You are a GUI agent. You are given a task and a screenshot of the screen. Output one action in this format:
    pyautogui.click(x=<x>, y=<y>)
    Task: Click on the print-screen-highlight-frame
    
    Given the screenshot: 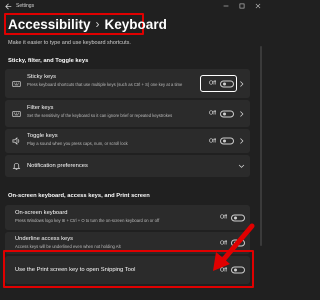 What is the action you would take?
    pyautogui.click(x=128, y=269)
    